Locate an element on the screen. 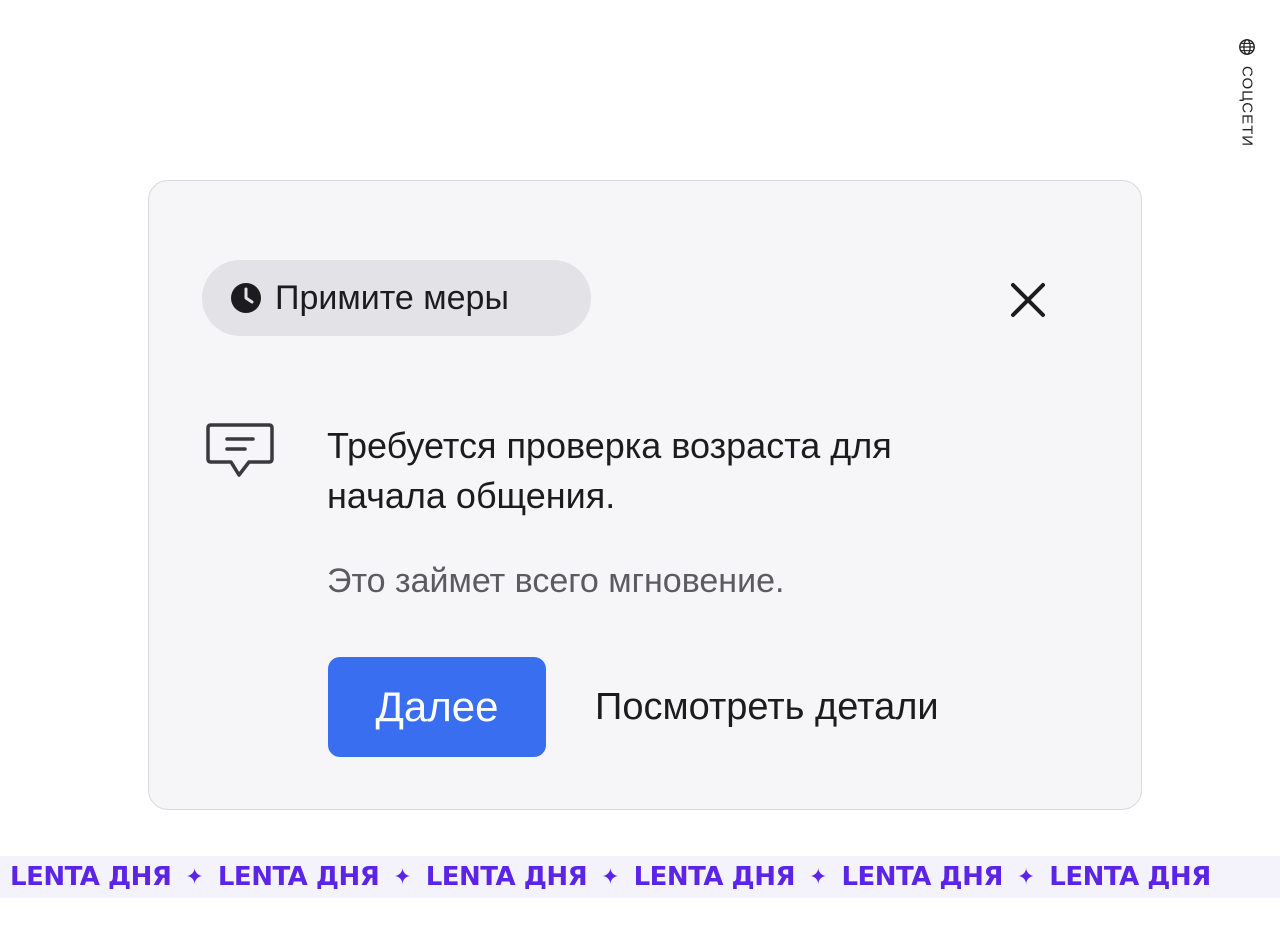 This screenshot has width=1280, height=927. clock-icon is located at coordinates (246, 298).